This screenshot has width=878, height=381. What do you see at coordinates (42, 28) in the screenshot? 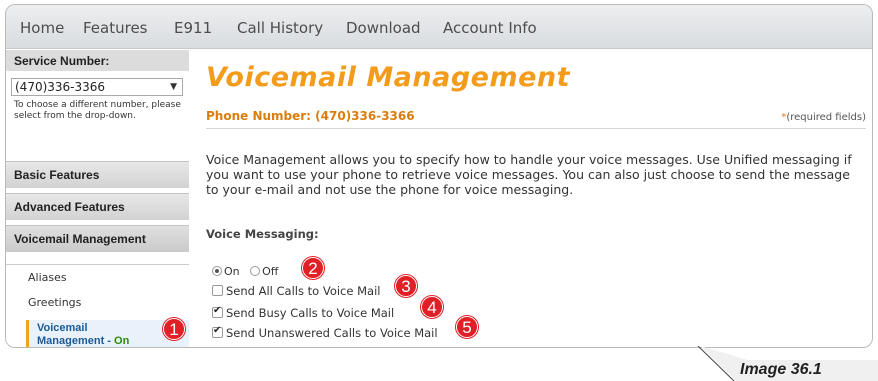
I see `nav-home: Home` at bounding box center [42, 28].